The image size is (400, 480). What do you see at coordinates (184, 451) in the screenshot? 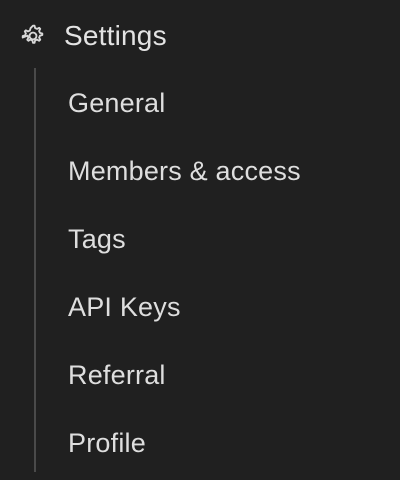
I see `nav-item-profile: Profile` at bounding box center [184, 451].